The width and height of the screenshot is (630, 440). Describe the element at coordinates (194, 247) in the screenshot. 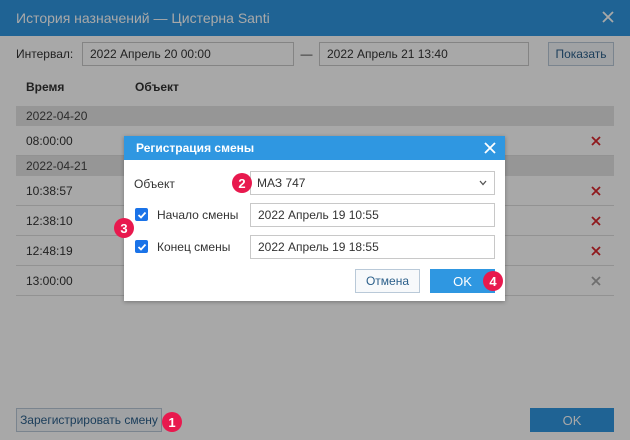

I see `end-shift-label: Конец смены` at that location.